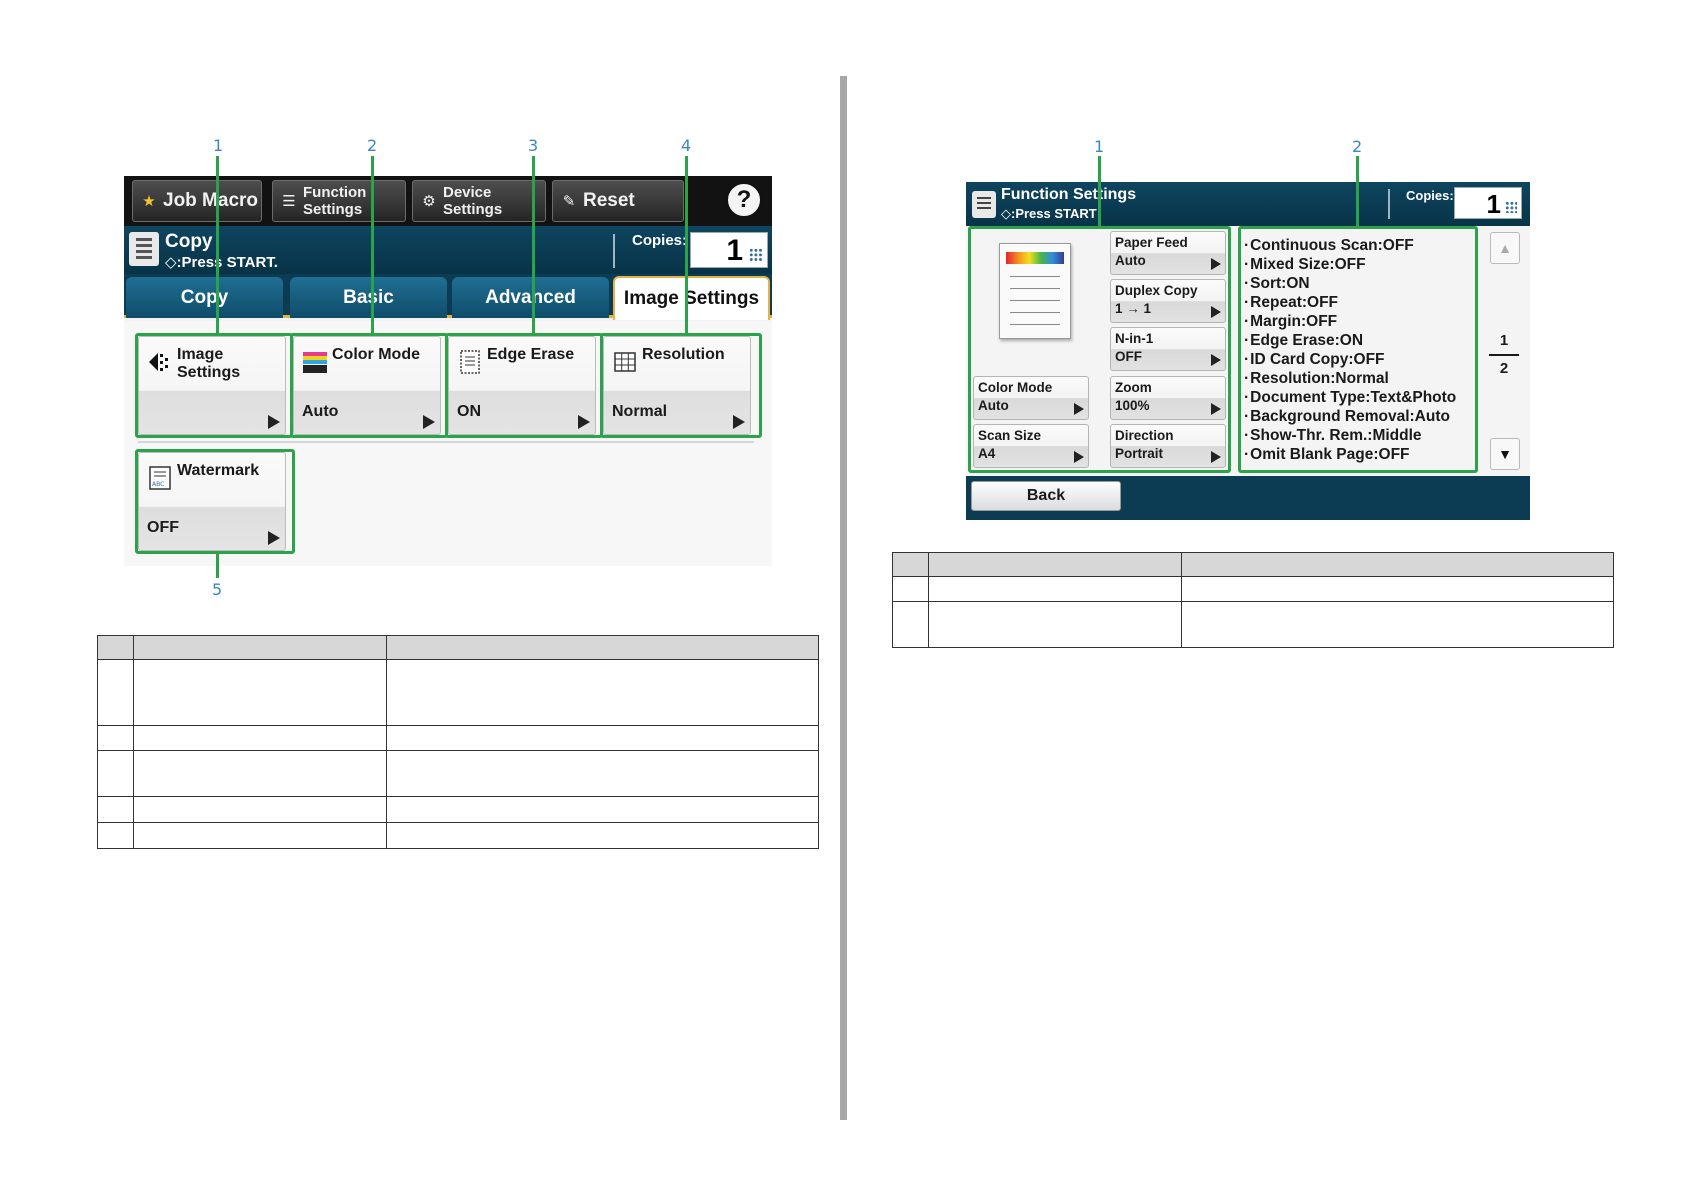  Describe the element at coordinates (1046, 496) in the screenshot. I see `back-button: Back` at that location.